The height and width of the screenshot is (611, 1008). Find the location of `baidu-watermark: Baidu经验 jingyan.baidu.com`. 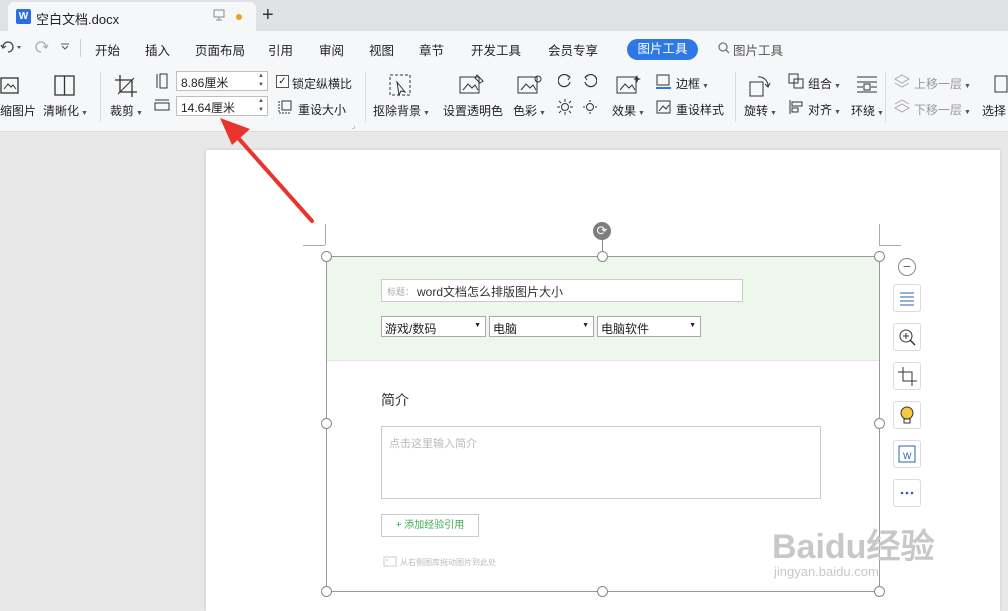

baidu-watermark: Baidu经验 jingyan.baidu.com is located at coordinates (853, 549).